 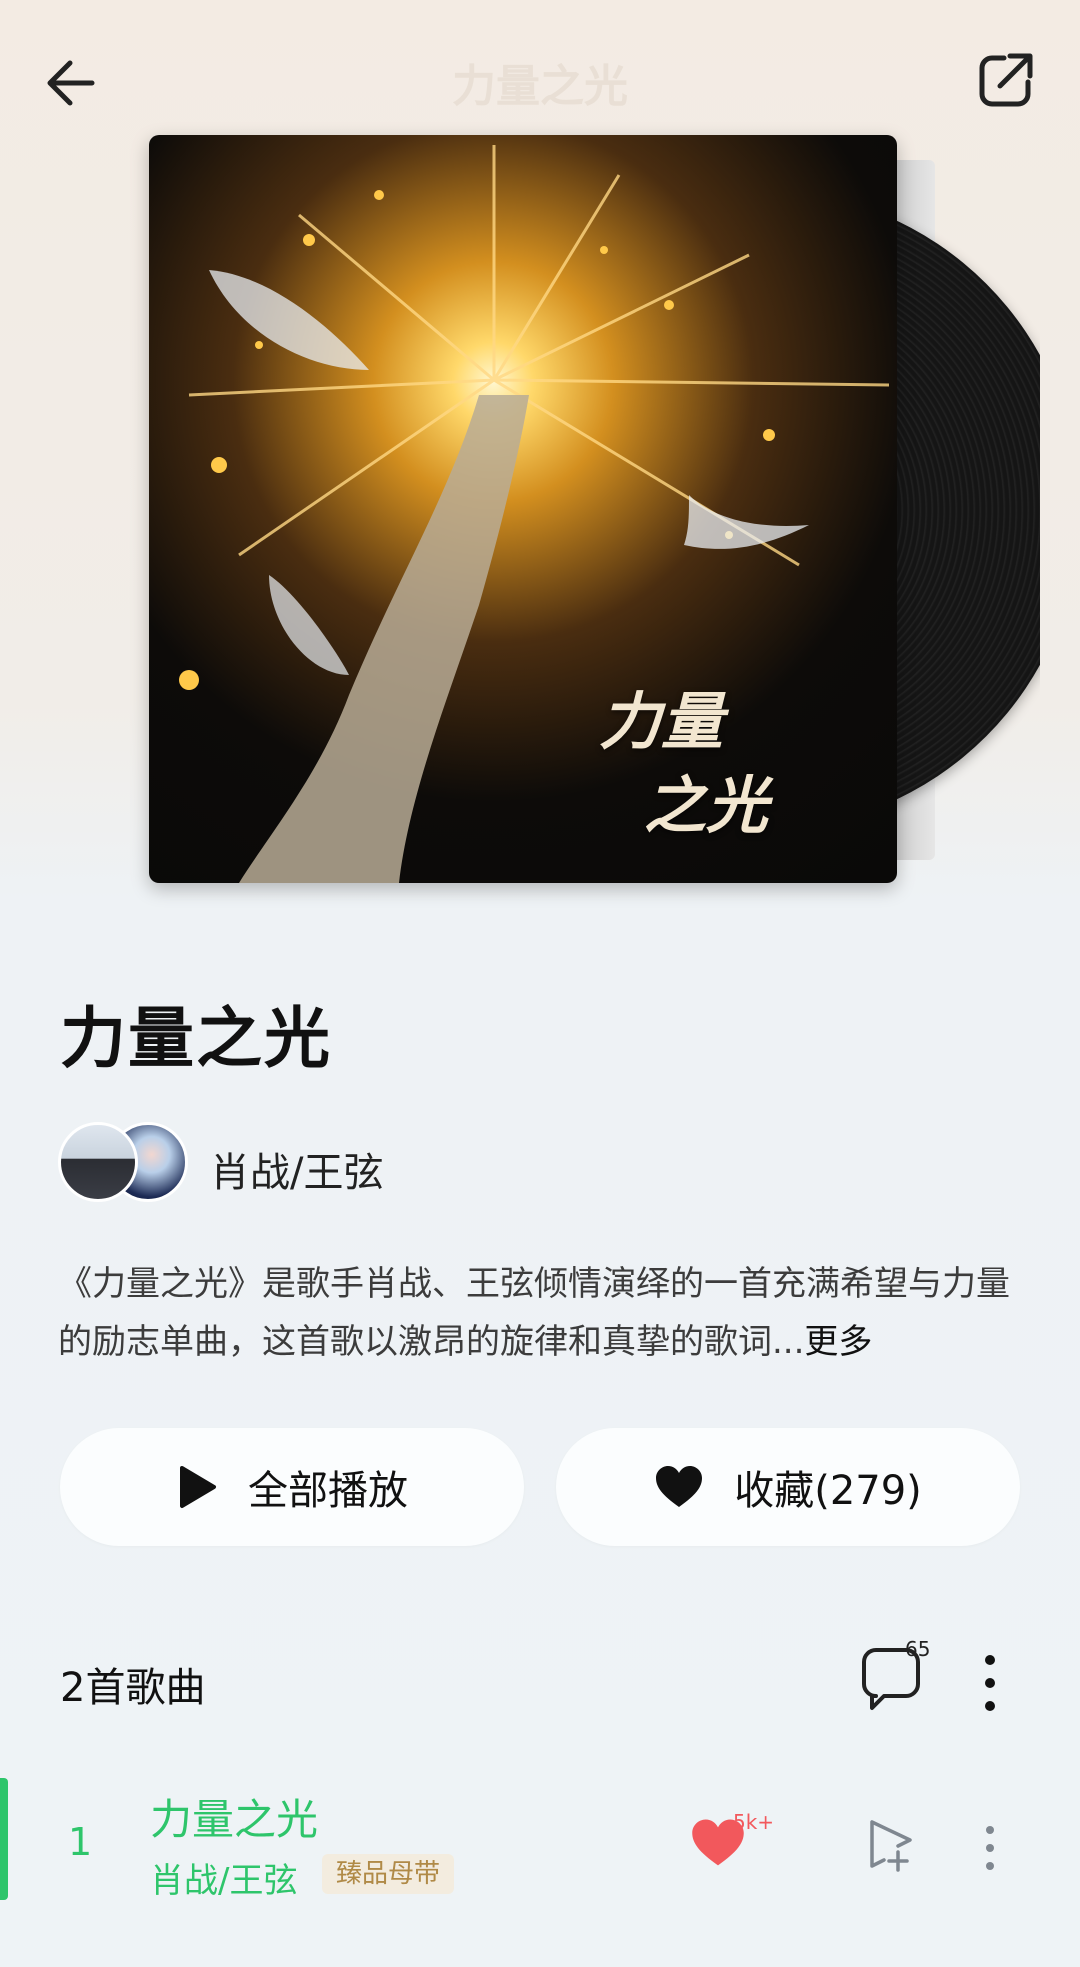 I want to click on playing-indicator, so click(x=4, y=1839).